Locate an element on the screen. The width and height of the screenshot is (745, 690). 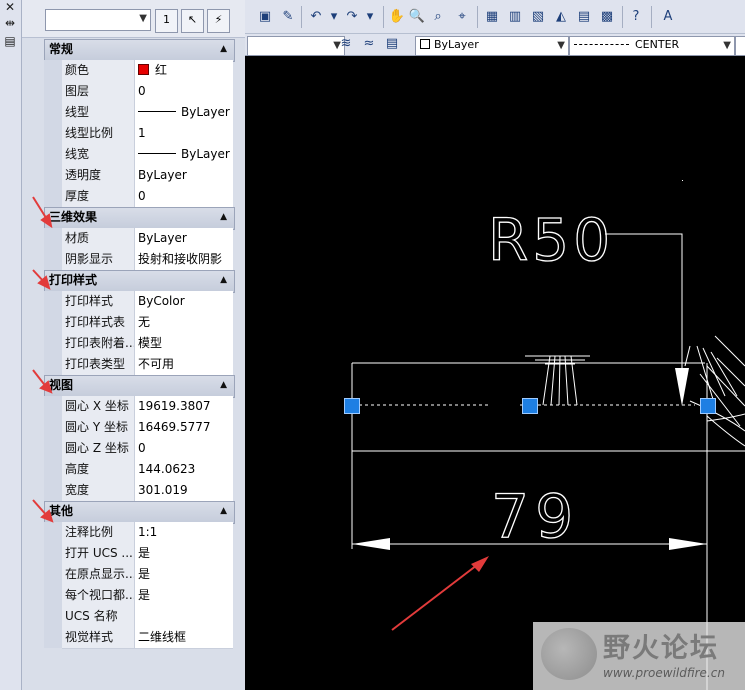
property-row: 注释比例 1:1 is located at coordinates (147, 533).